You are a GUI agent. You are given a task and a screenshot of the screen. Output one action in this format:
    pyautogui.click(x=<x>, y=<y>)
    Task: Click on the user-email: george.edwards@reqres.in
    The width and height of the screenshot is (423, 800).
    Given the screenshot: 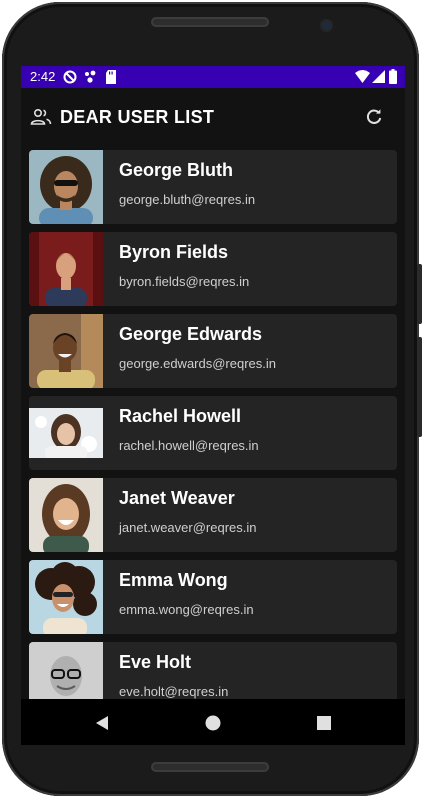 What is the action you would take?
    pyautogui.click(x=198, y=363)
    